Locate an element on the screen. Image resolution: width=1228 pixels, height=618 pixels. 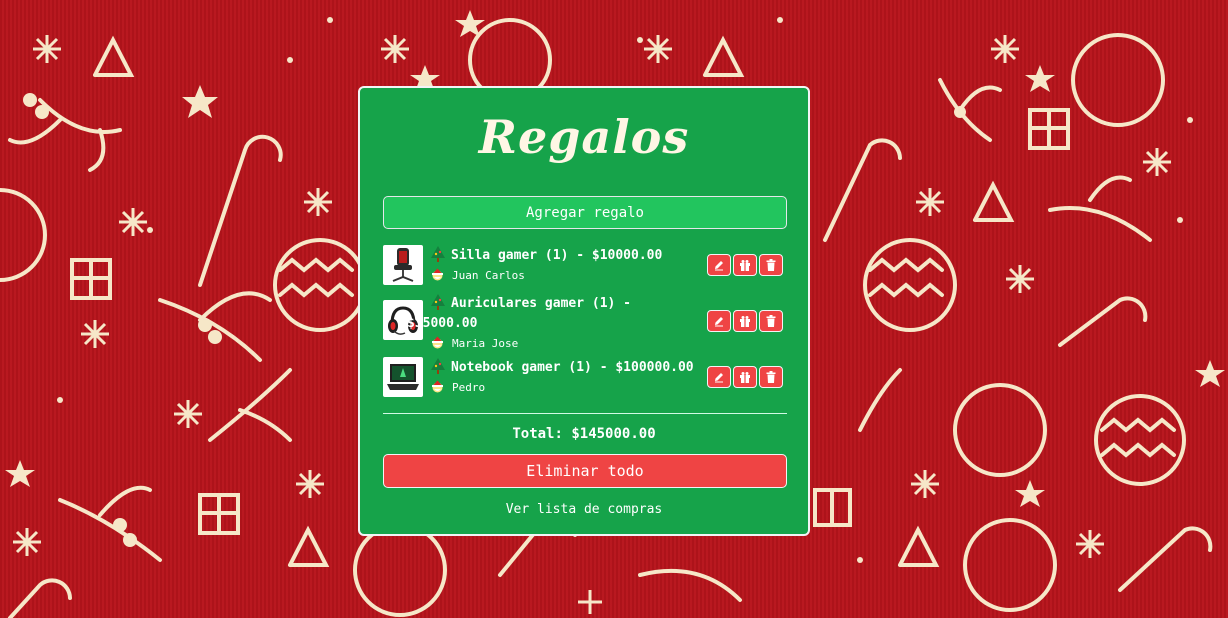
delete-all-button: Eliminar todo is located at coordinates (585, 471).